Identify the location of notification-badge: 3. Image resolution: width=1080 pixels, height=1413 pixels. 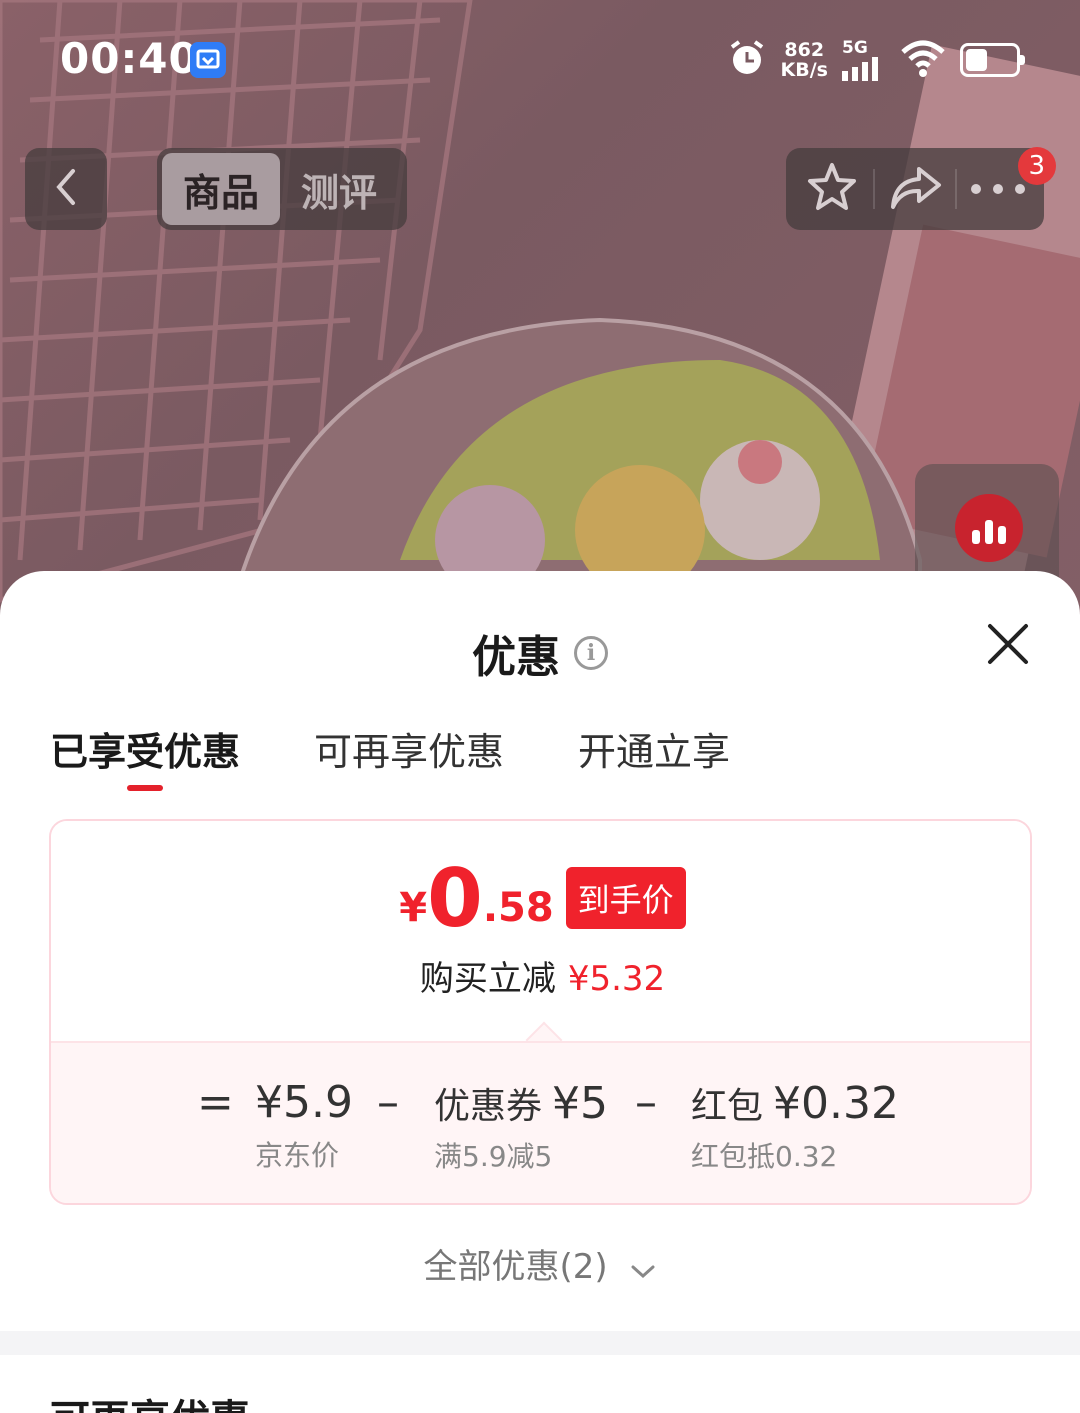
(1036, 166).